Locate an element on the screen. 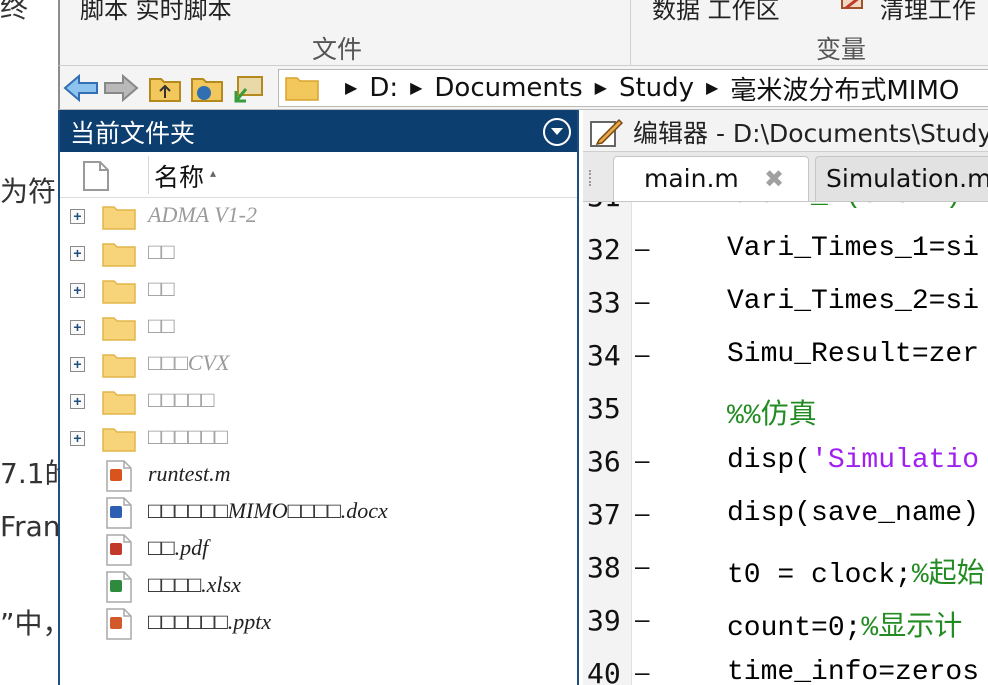  refresh-folder-icon is located at coordinates (248, 89).